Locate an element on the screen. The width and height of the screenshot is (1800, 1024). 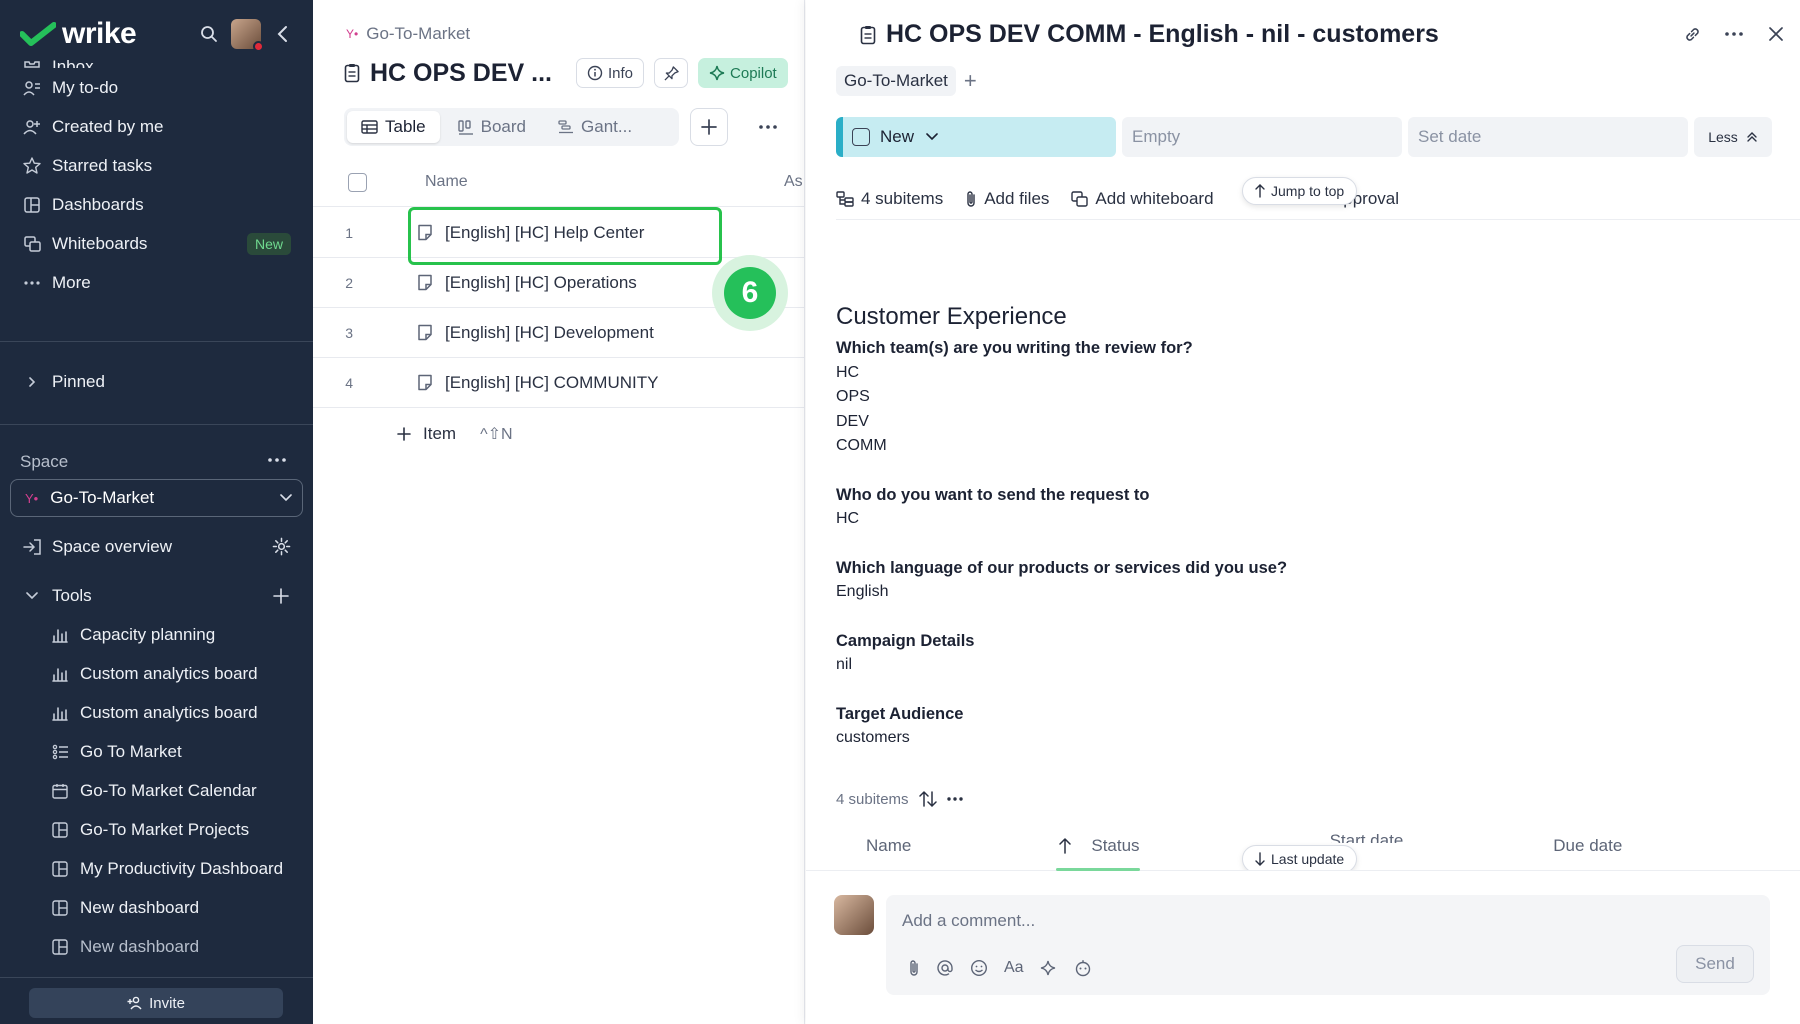
sparkle-icon is located at coordinates (717, 73).